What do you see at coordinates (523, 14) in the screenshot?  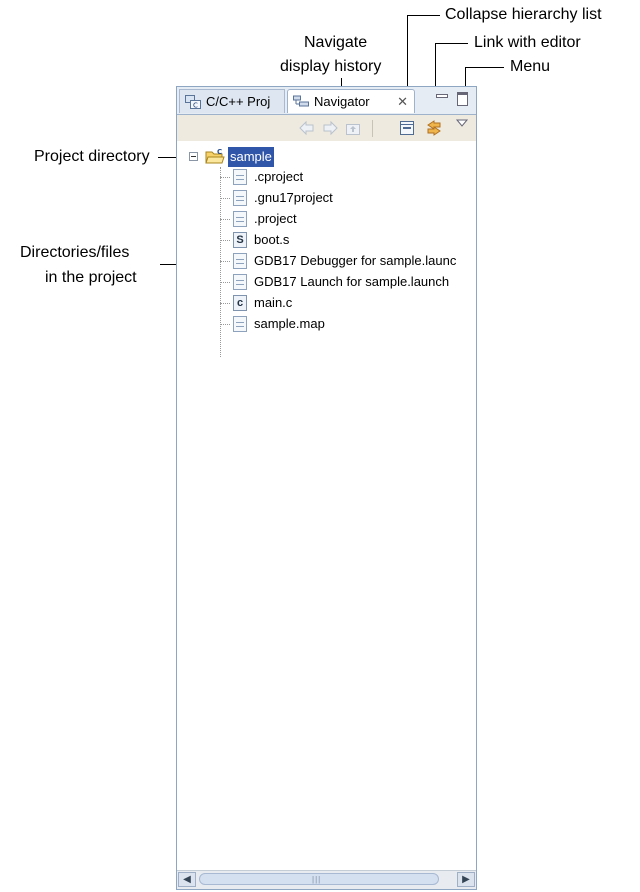 I see `collapse-hierarchy-callout: Collapse hierarchy list` at bounding box center [523, 14].